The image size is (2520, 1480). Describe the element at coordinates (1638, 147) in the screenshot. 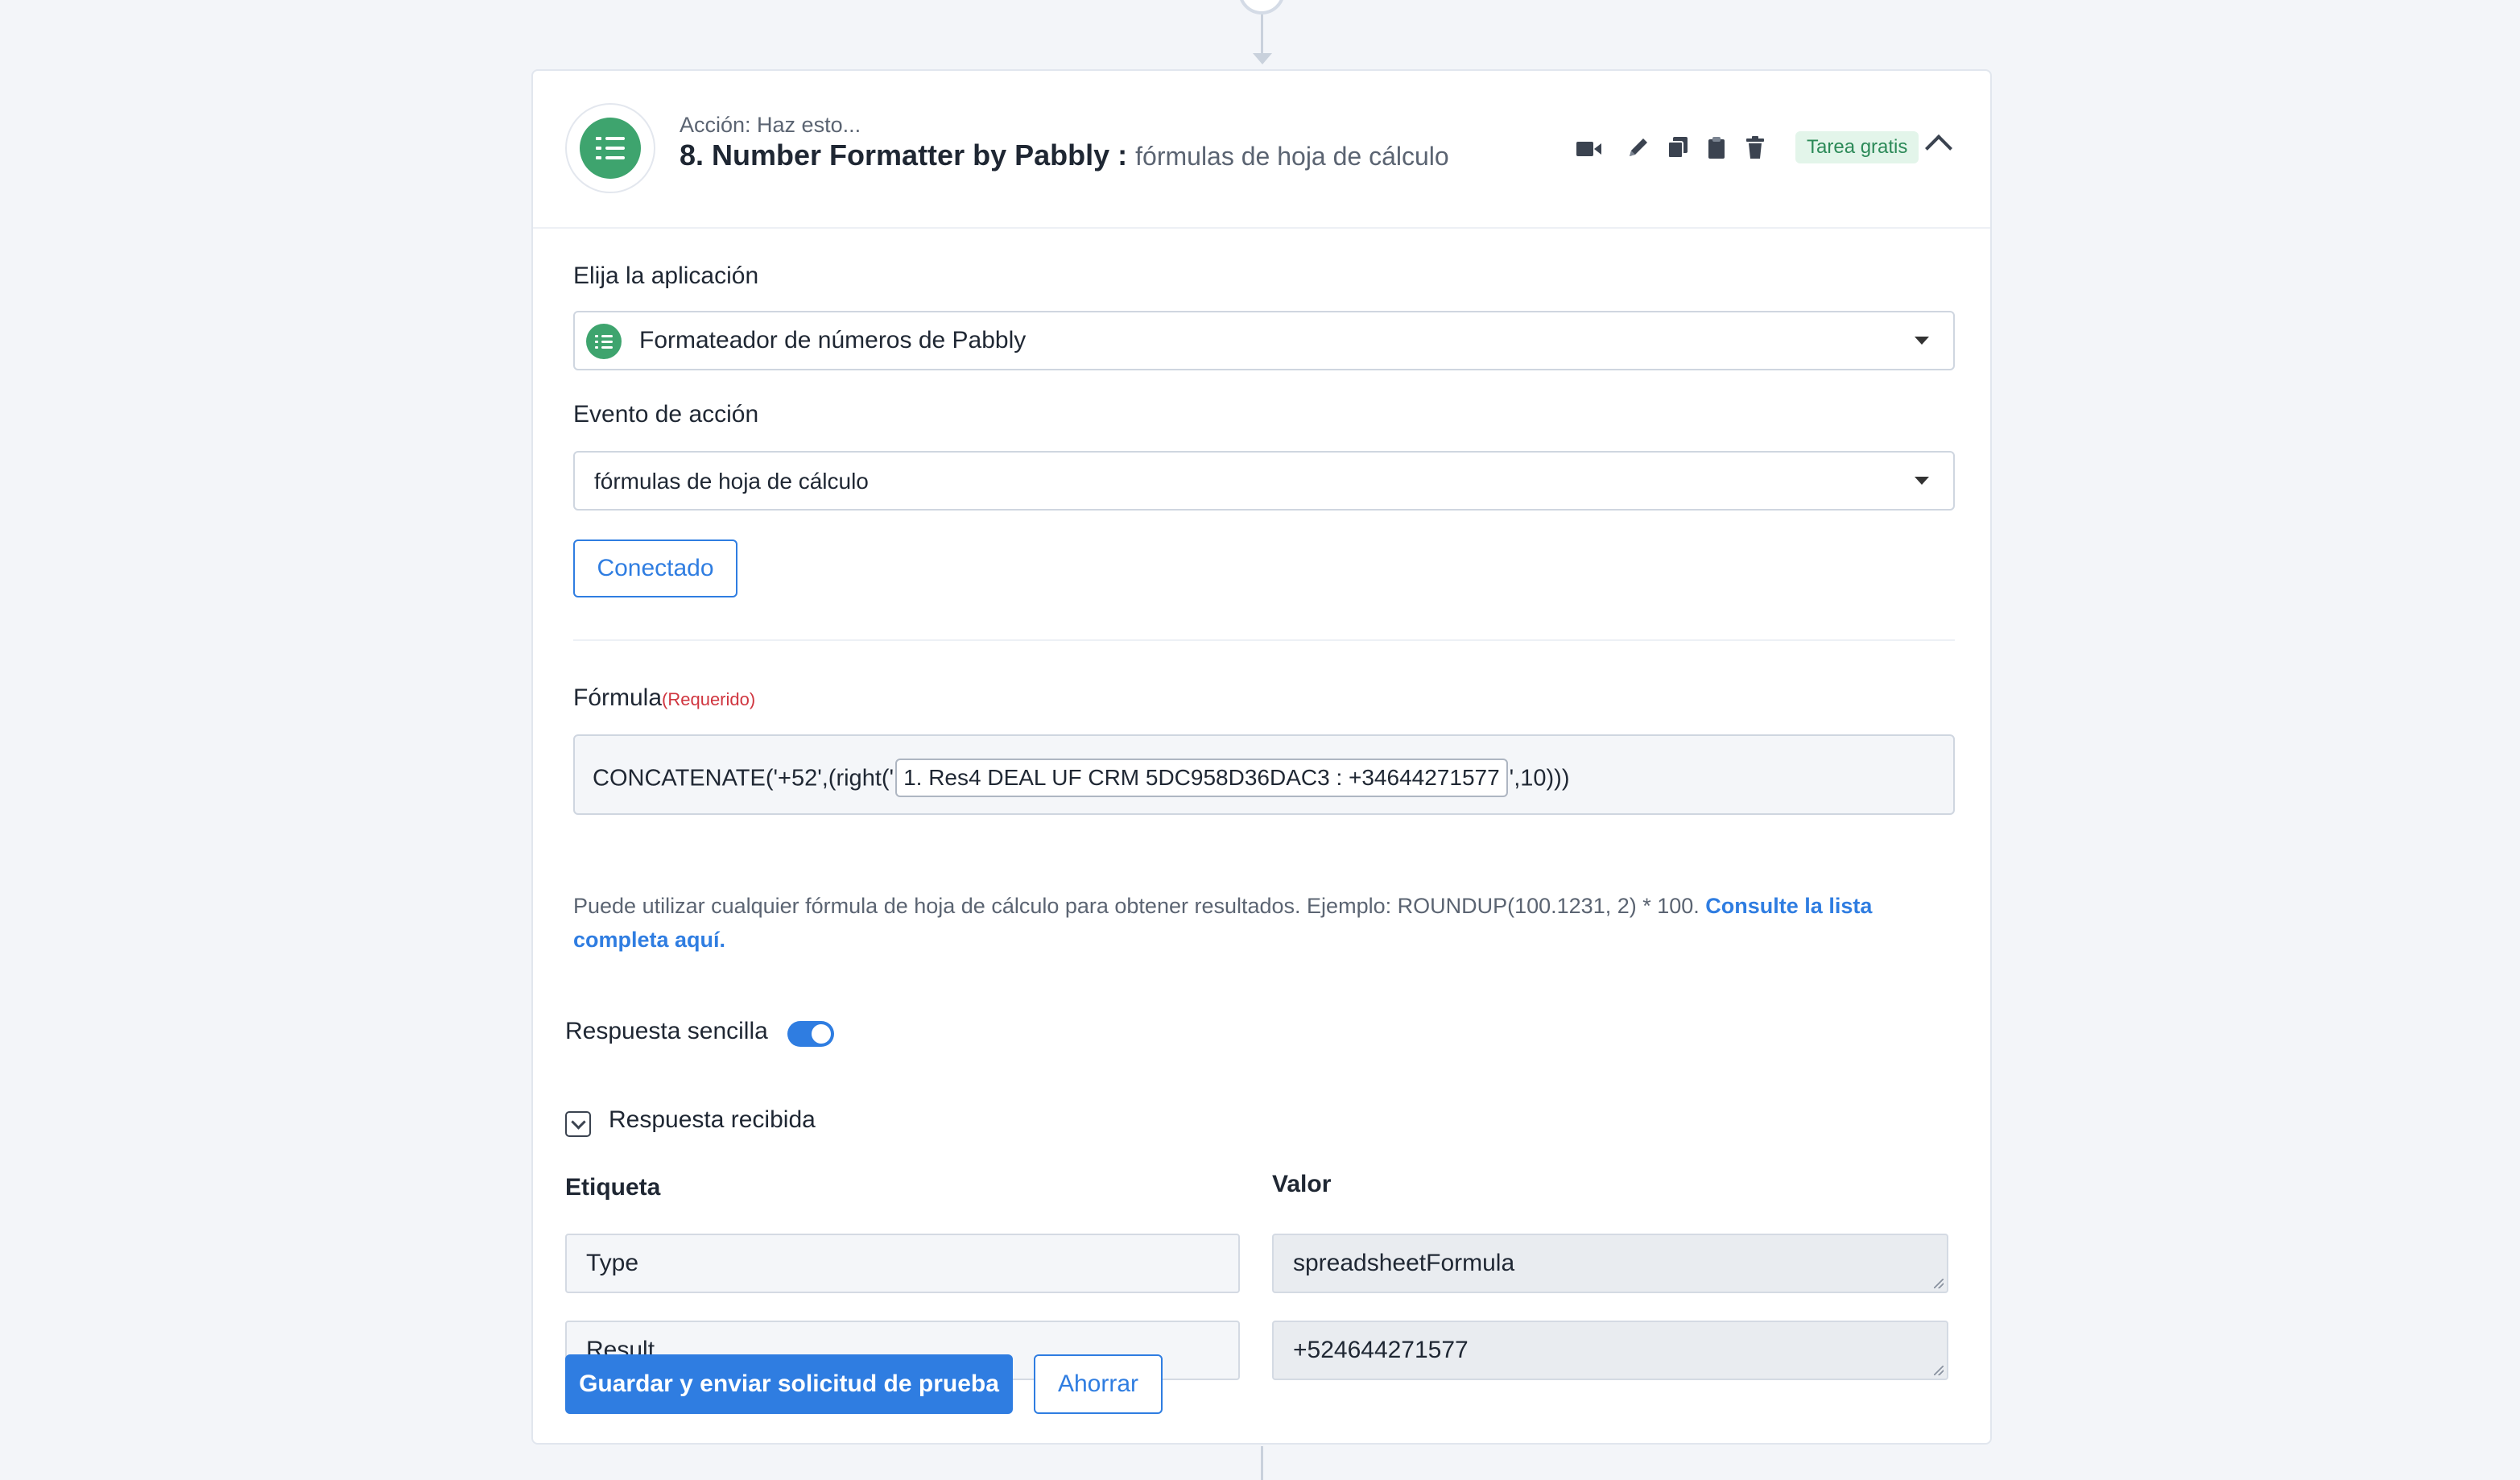

I see `pencil-icon` at that location.